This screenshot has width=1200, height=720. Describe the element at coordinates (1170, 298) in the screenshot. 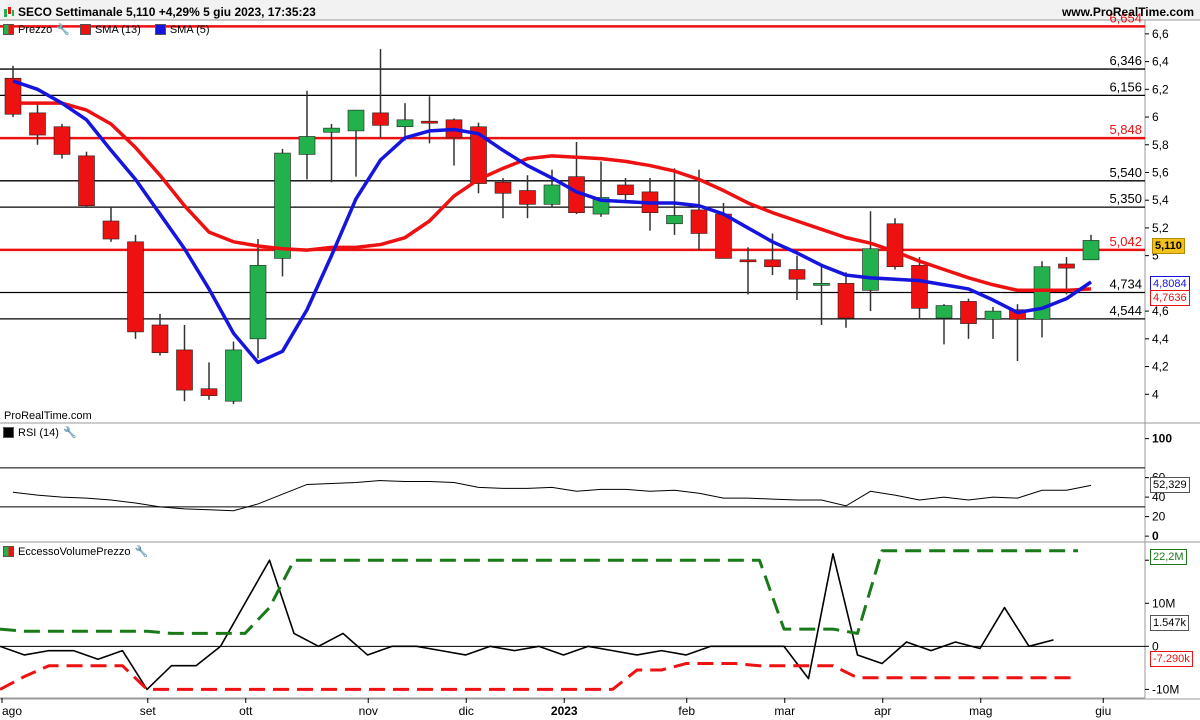

I see `sma13-badge: 4,7636` at that location.